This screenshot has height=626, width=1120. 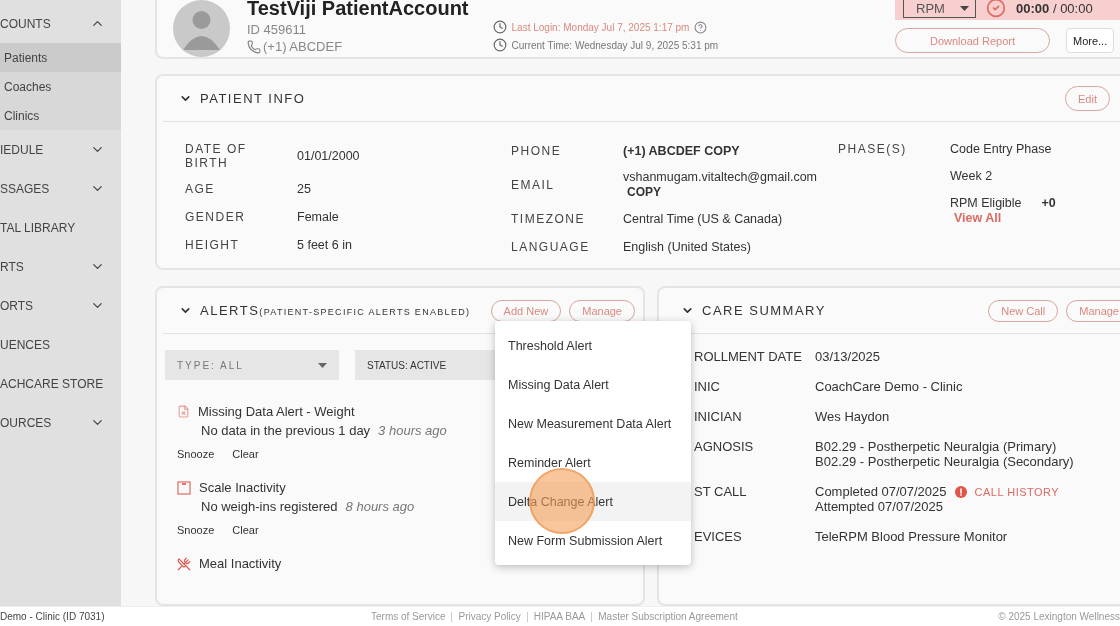 I want to click on eligible-count: +0, so click(x=1048, y=203).